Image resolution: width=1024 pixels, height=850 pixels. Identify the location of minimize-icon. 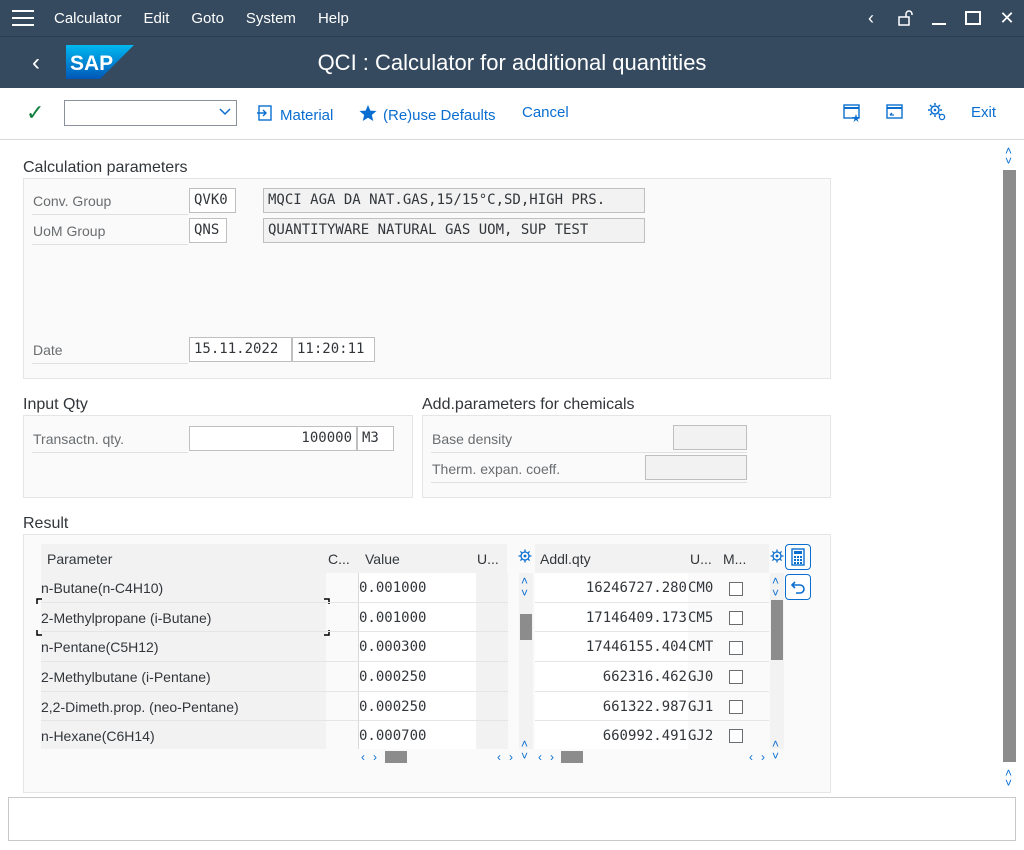
(939, 18).